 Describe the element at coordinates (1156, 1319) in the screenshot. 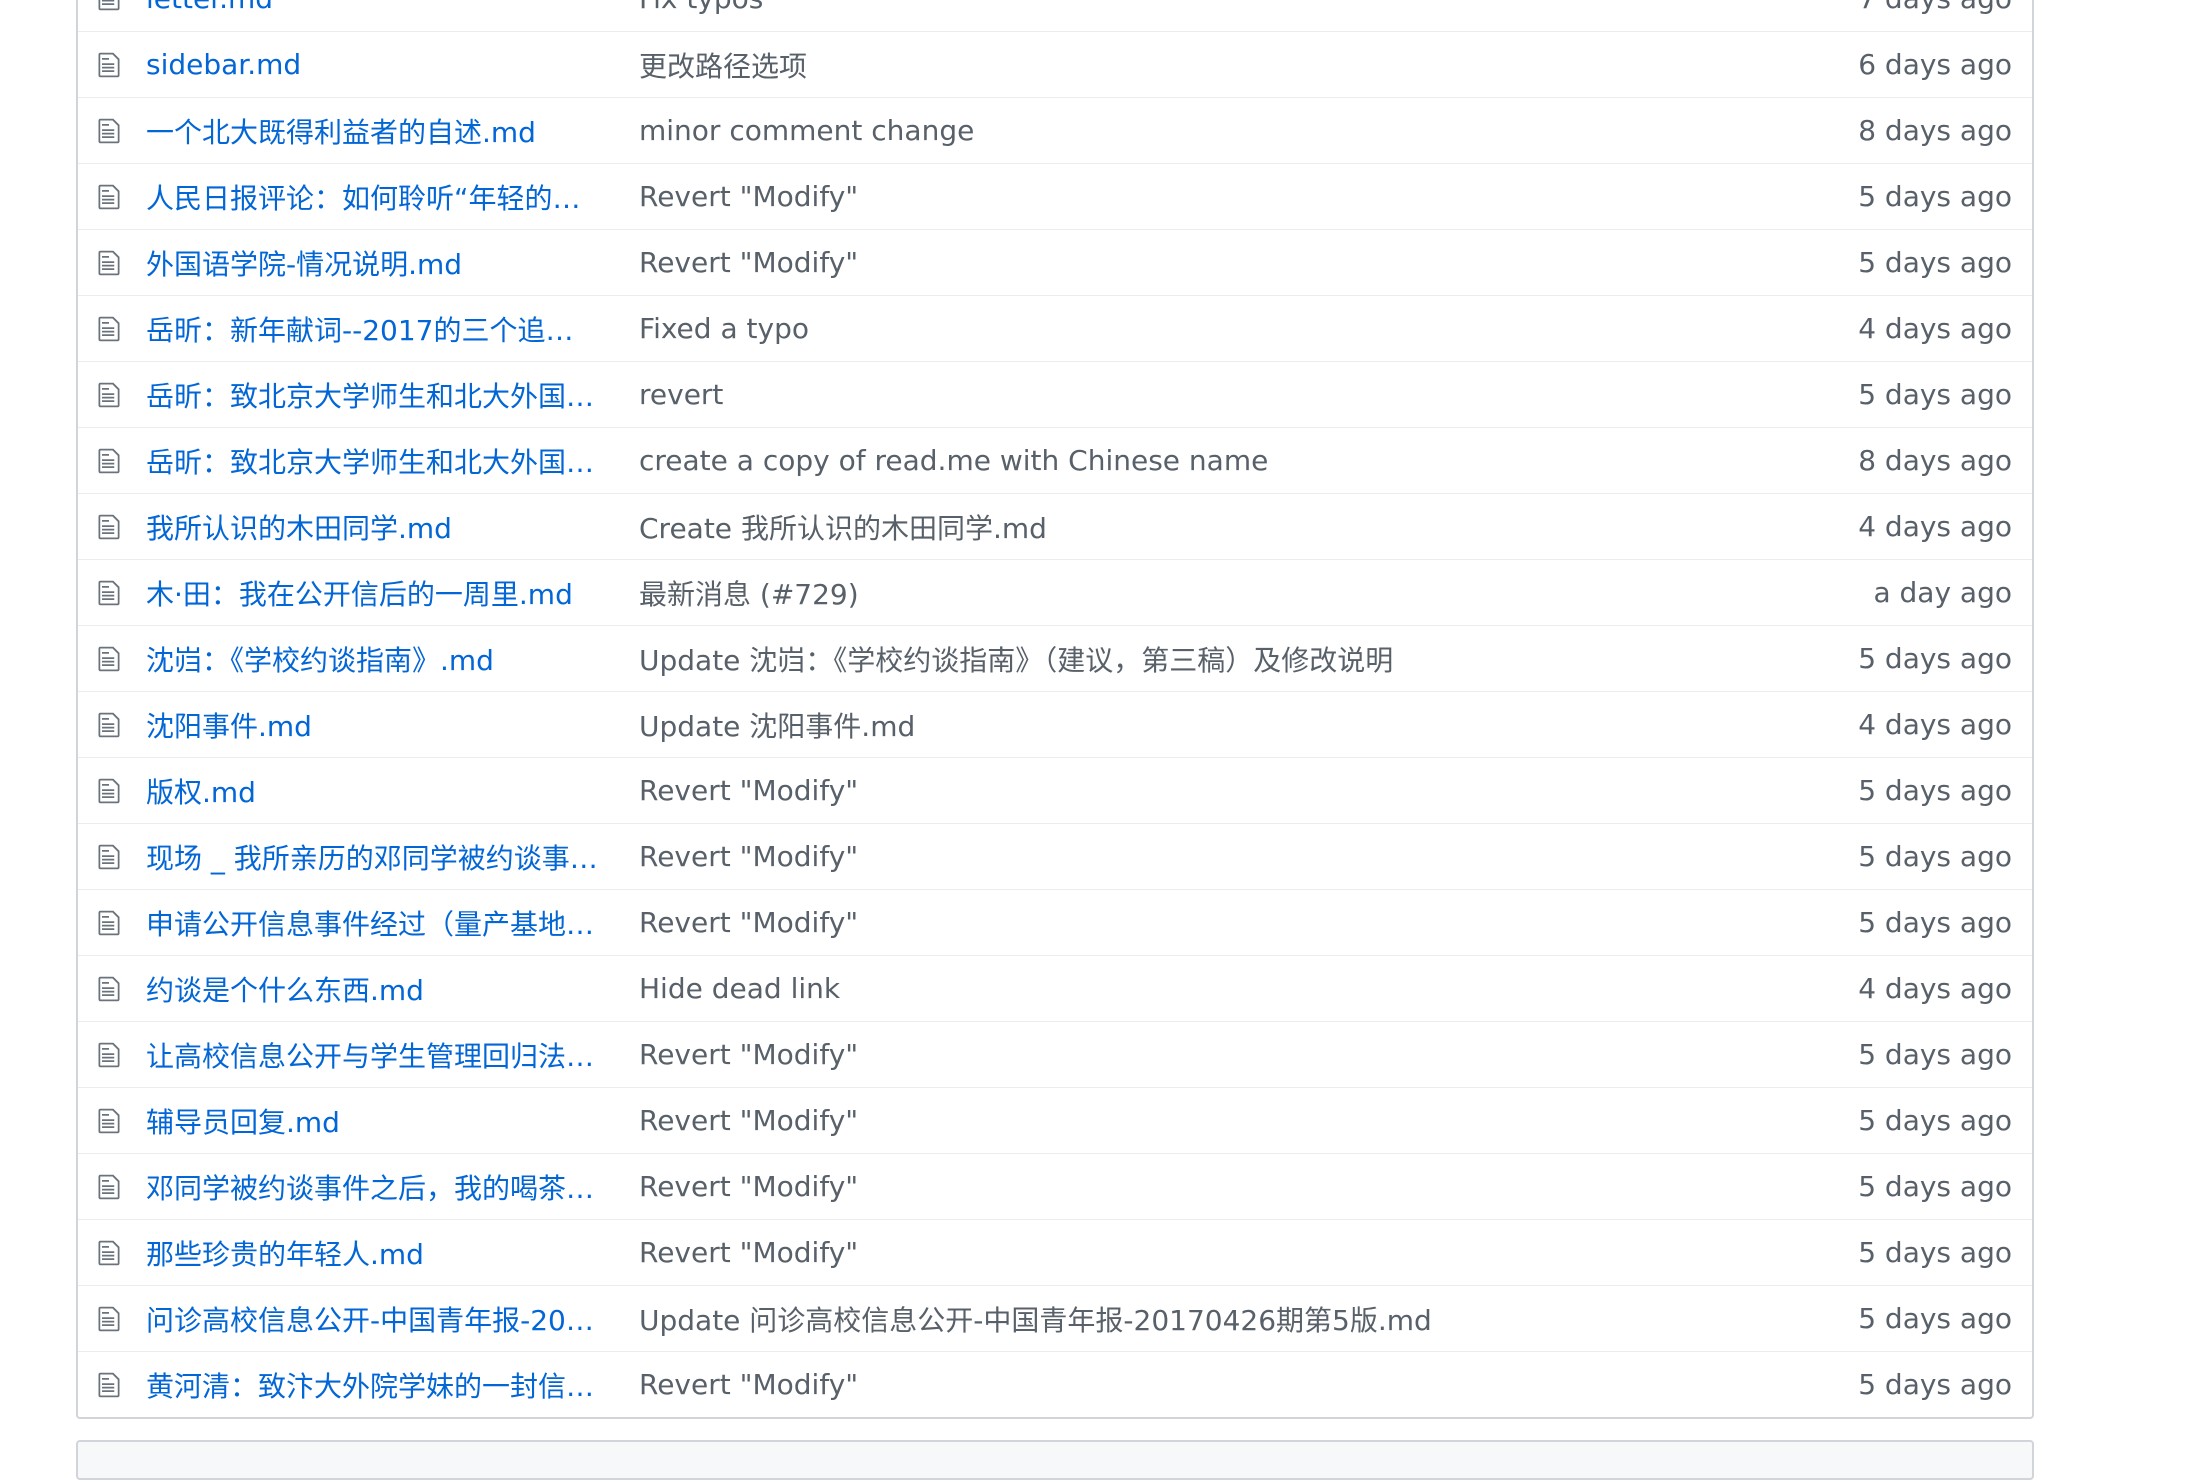

I see `commit-message-link: Update 问诊高校信息公开-中国青年报-20170426期第5版.md` at that location.